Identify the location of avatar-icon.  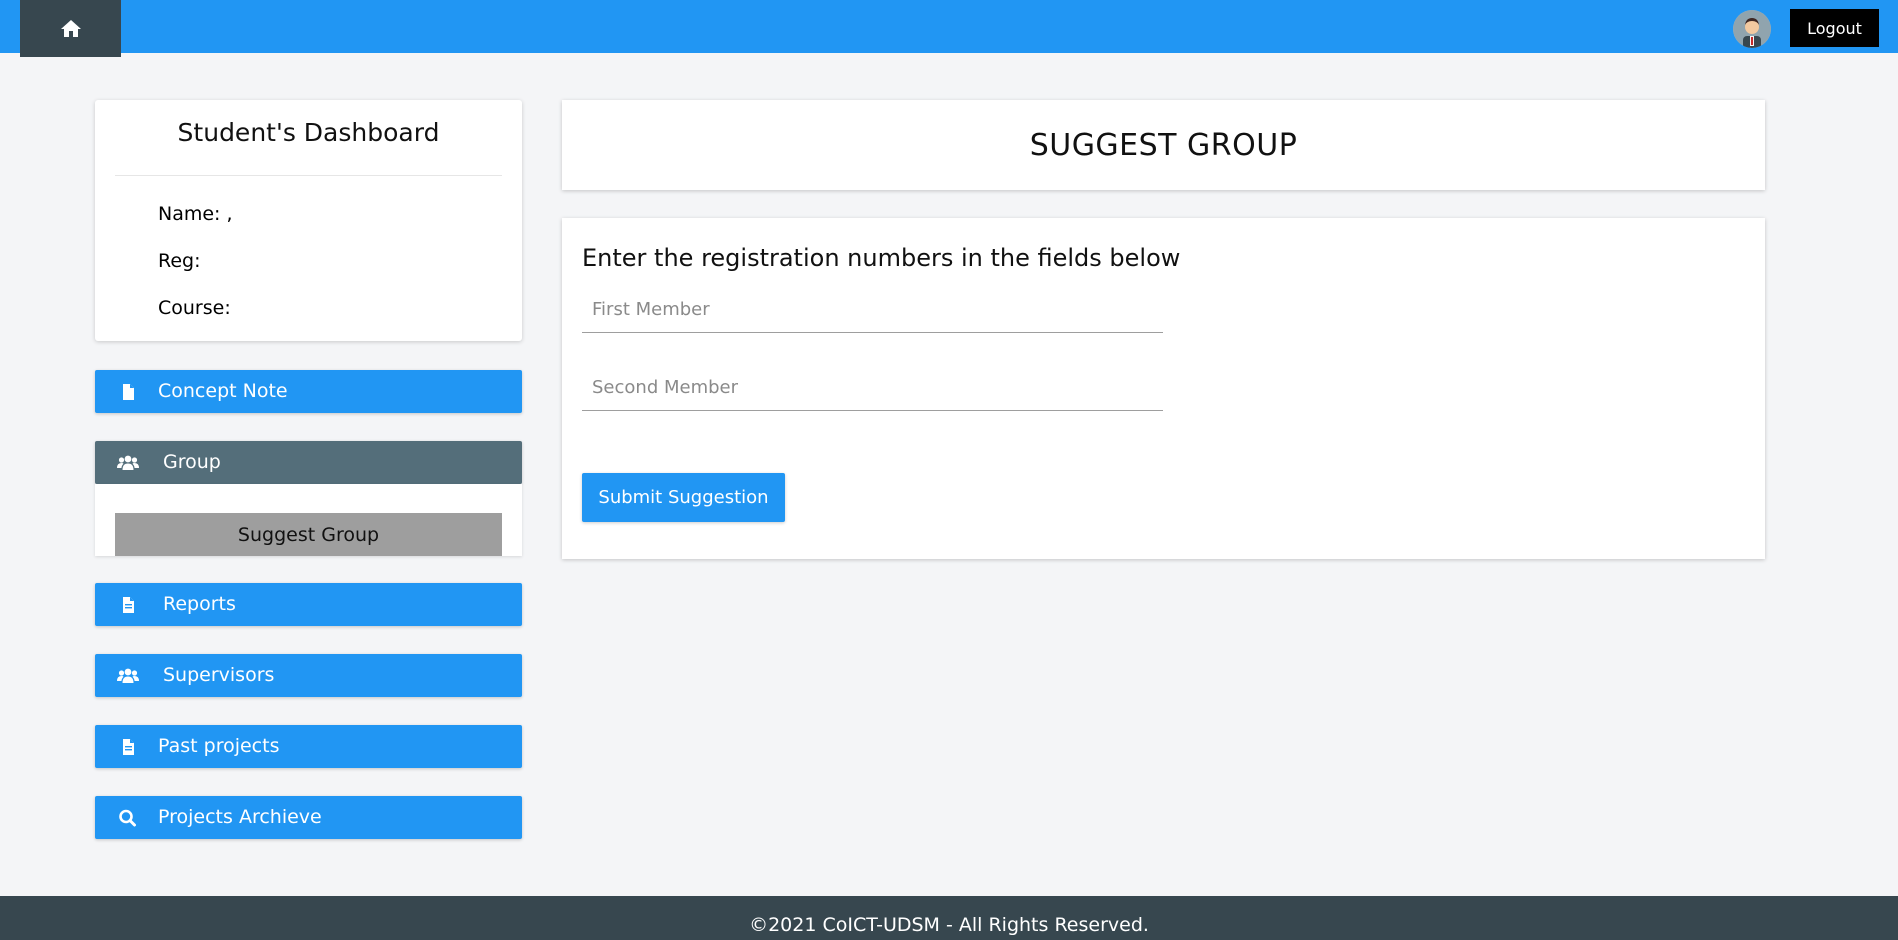
(1752, 29).